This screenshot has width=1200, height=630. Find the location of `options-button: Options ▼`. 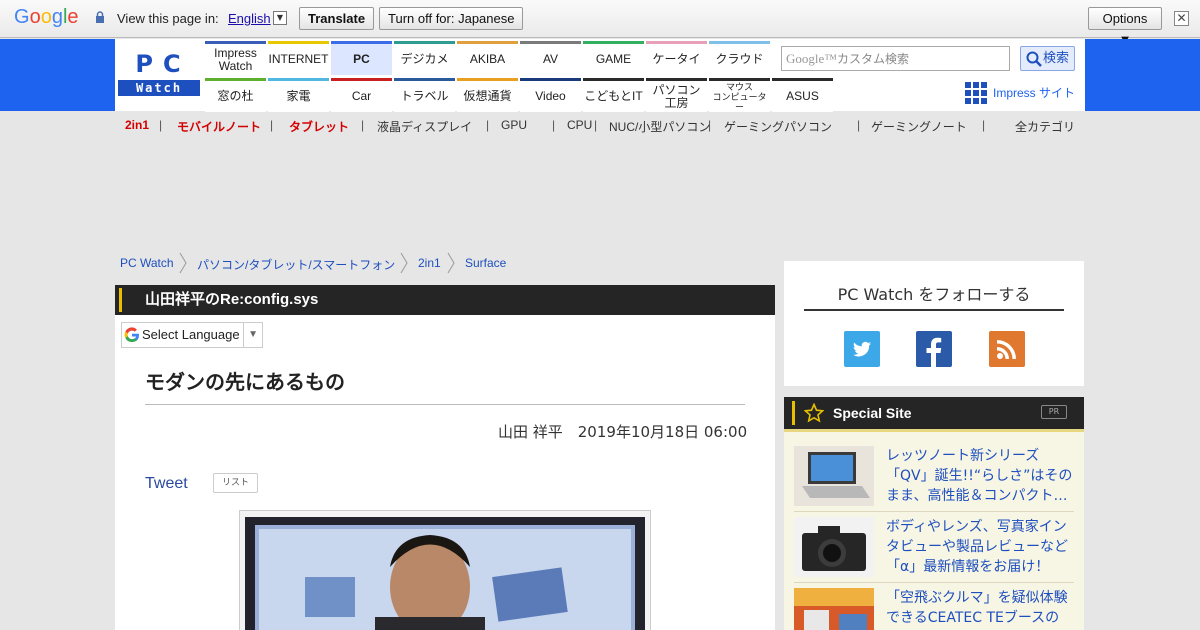

options-button: Options ▼ is located at coordinates (1125, 27).